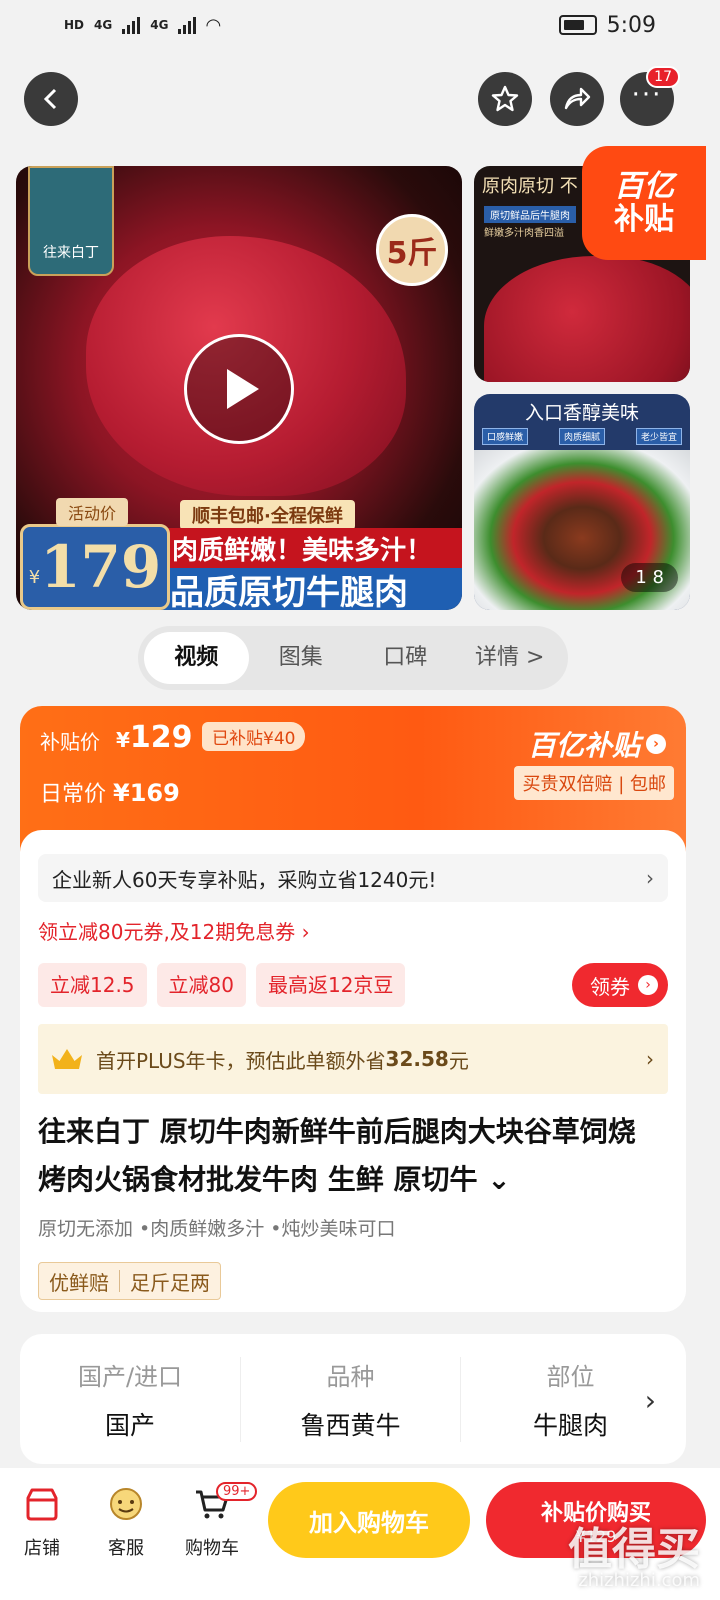  Describe the element at coordinates (405, 658) in the screenshot. I see `tab-reviews: 口碑` at that location.